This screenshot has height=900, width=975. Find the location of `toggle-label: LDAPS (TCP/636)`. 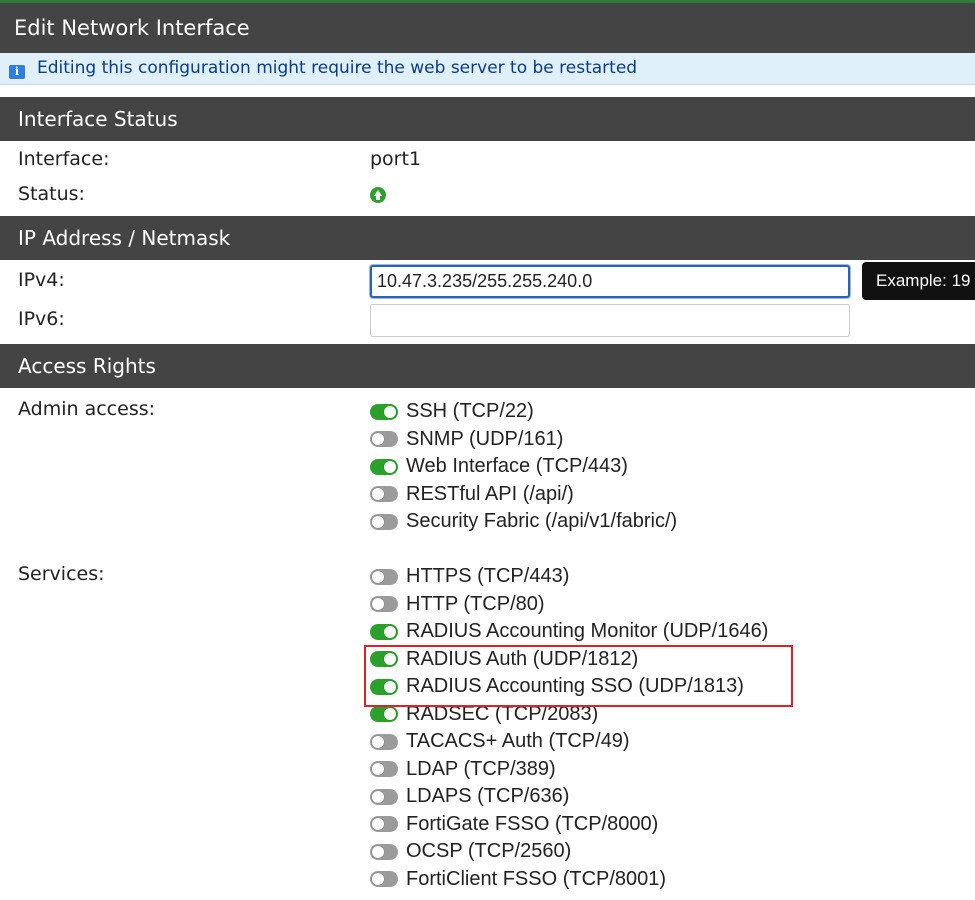

toggle-label: LDAPS (TCP/636) is located at coordinates (488, 796).